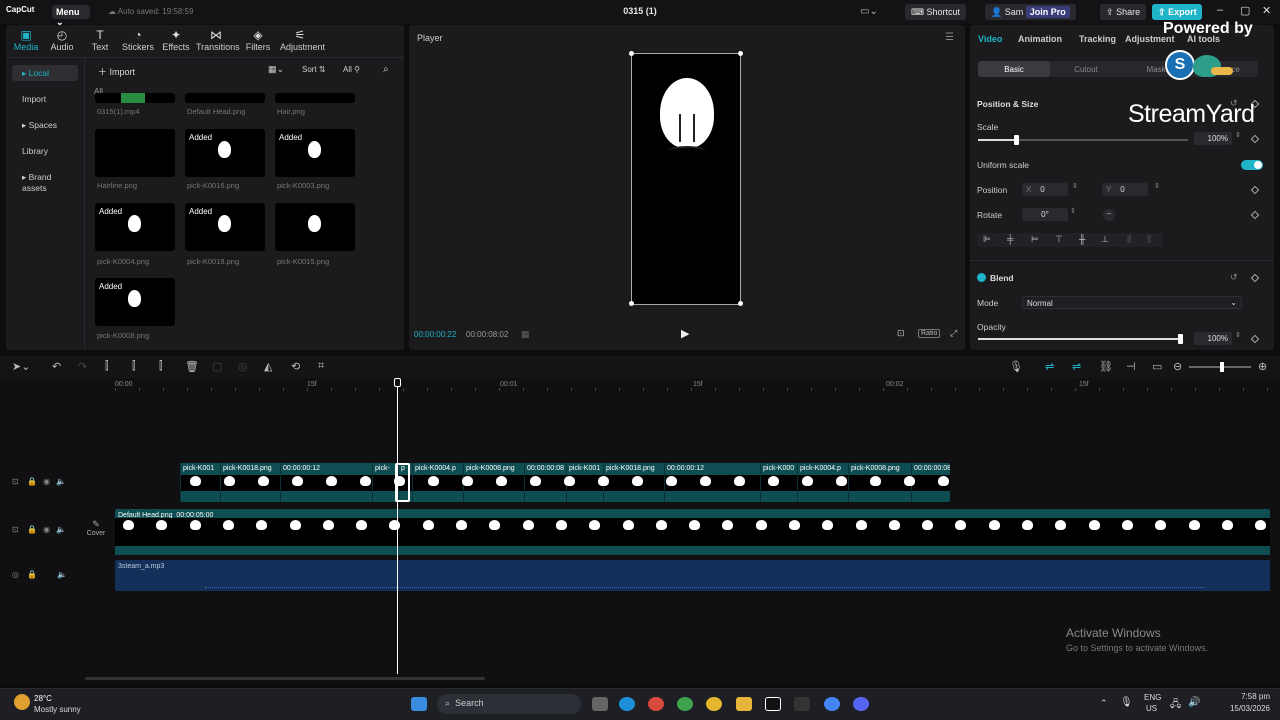 This screenshot has width=1280, height=720. What do you see at coordinates (218, 41) in the screenshot?
I see `tool-tab-transitions: ⋈ Transitions` at bounding box center [218, 41].